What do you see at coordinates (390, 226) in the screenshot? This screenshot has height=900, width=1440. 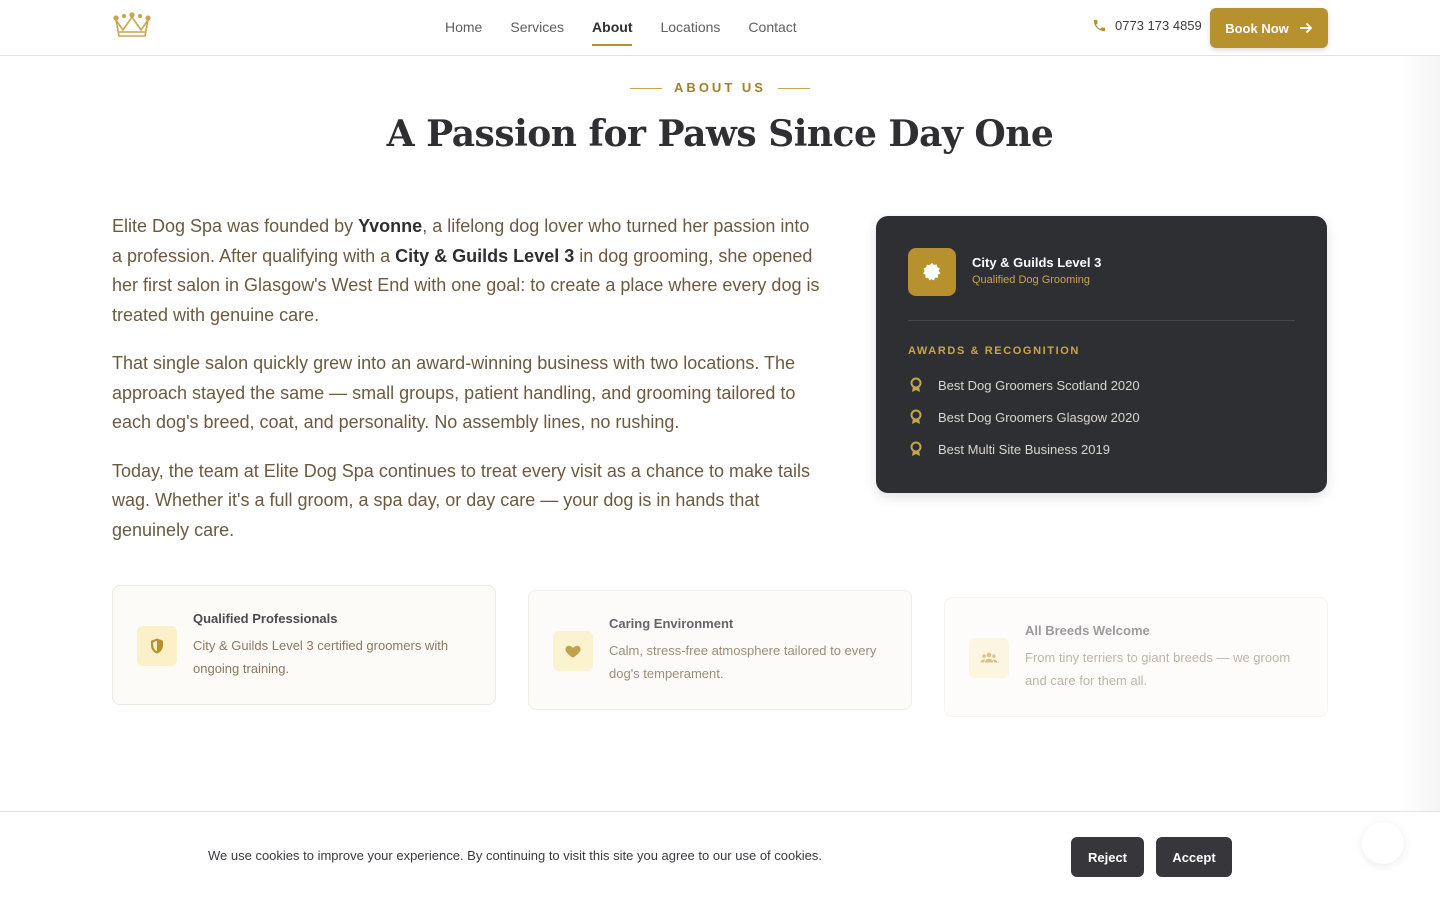 I see `founder-name: Yvonne` at bounding box center [390, 226].